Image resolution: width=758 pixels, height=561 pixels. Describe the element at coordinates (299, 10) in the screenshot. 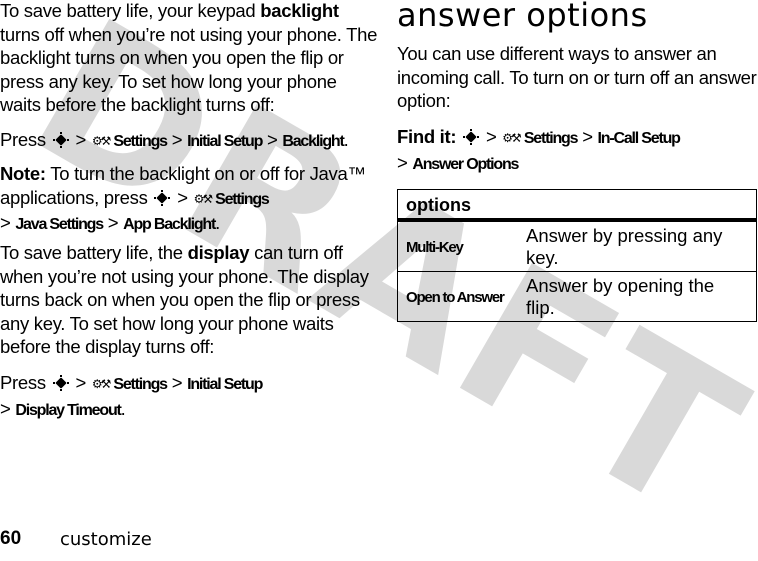

I see `backlight-term: backlight` at that location.